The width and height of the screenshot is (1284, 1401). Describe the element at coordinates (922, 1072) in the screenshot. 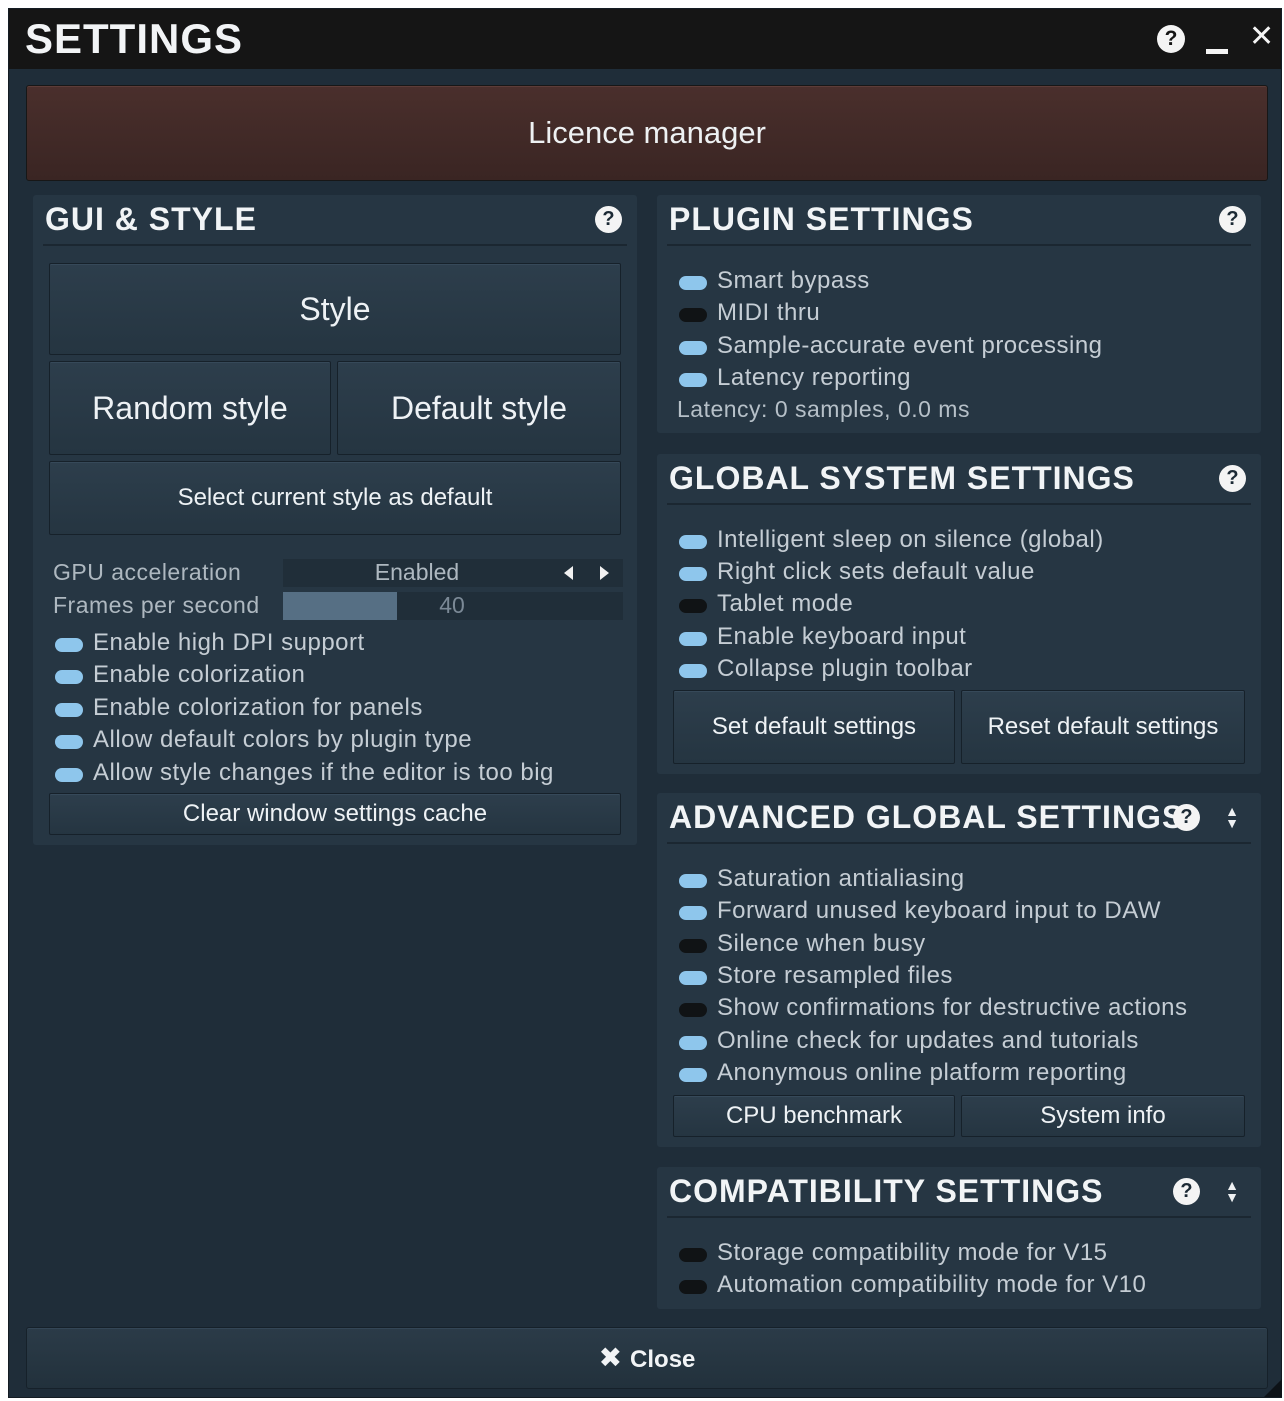

I see `toggle-label: Anonymous online platform reporting` at that location.